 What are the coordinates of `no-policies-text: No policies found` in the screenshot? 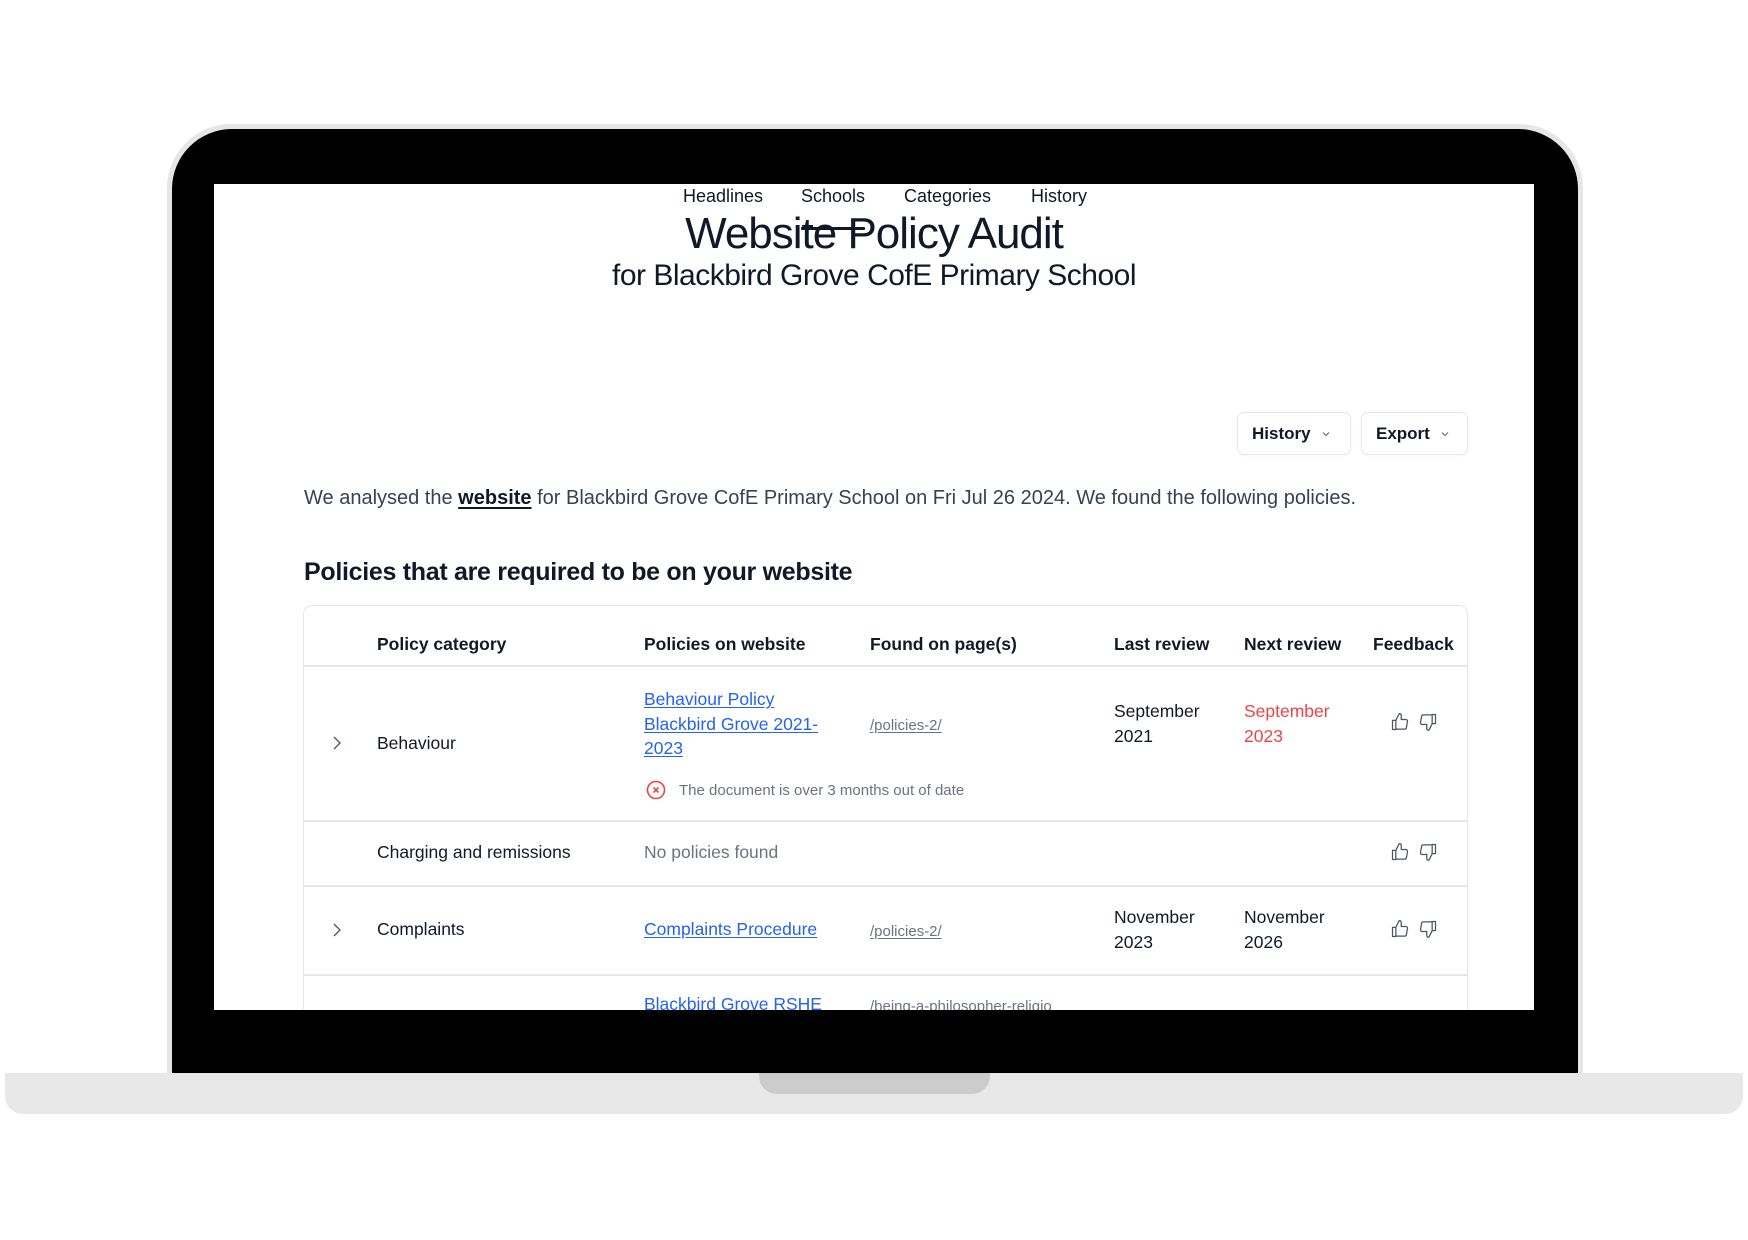 It's located at (711, 852).